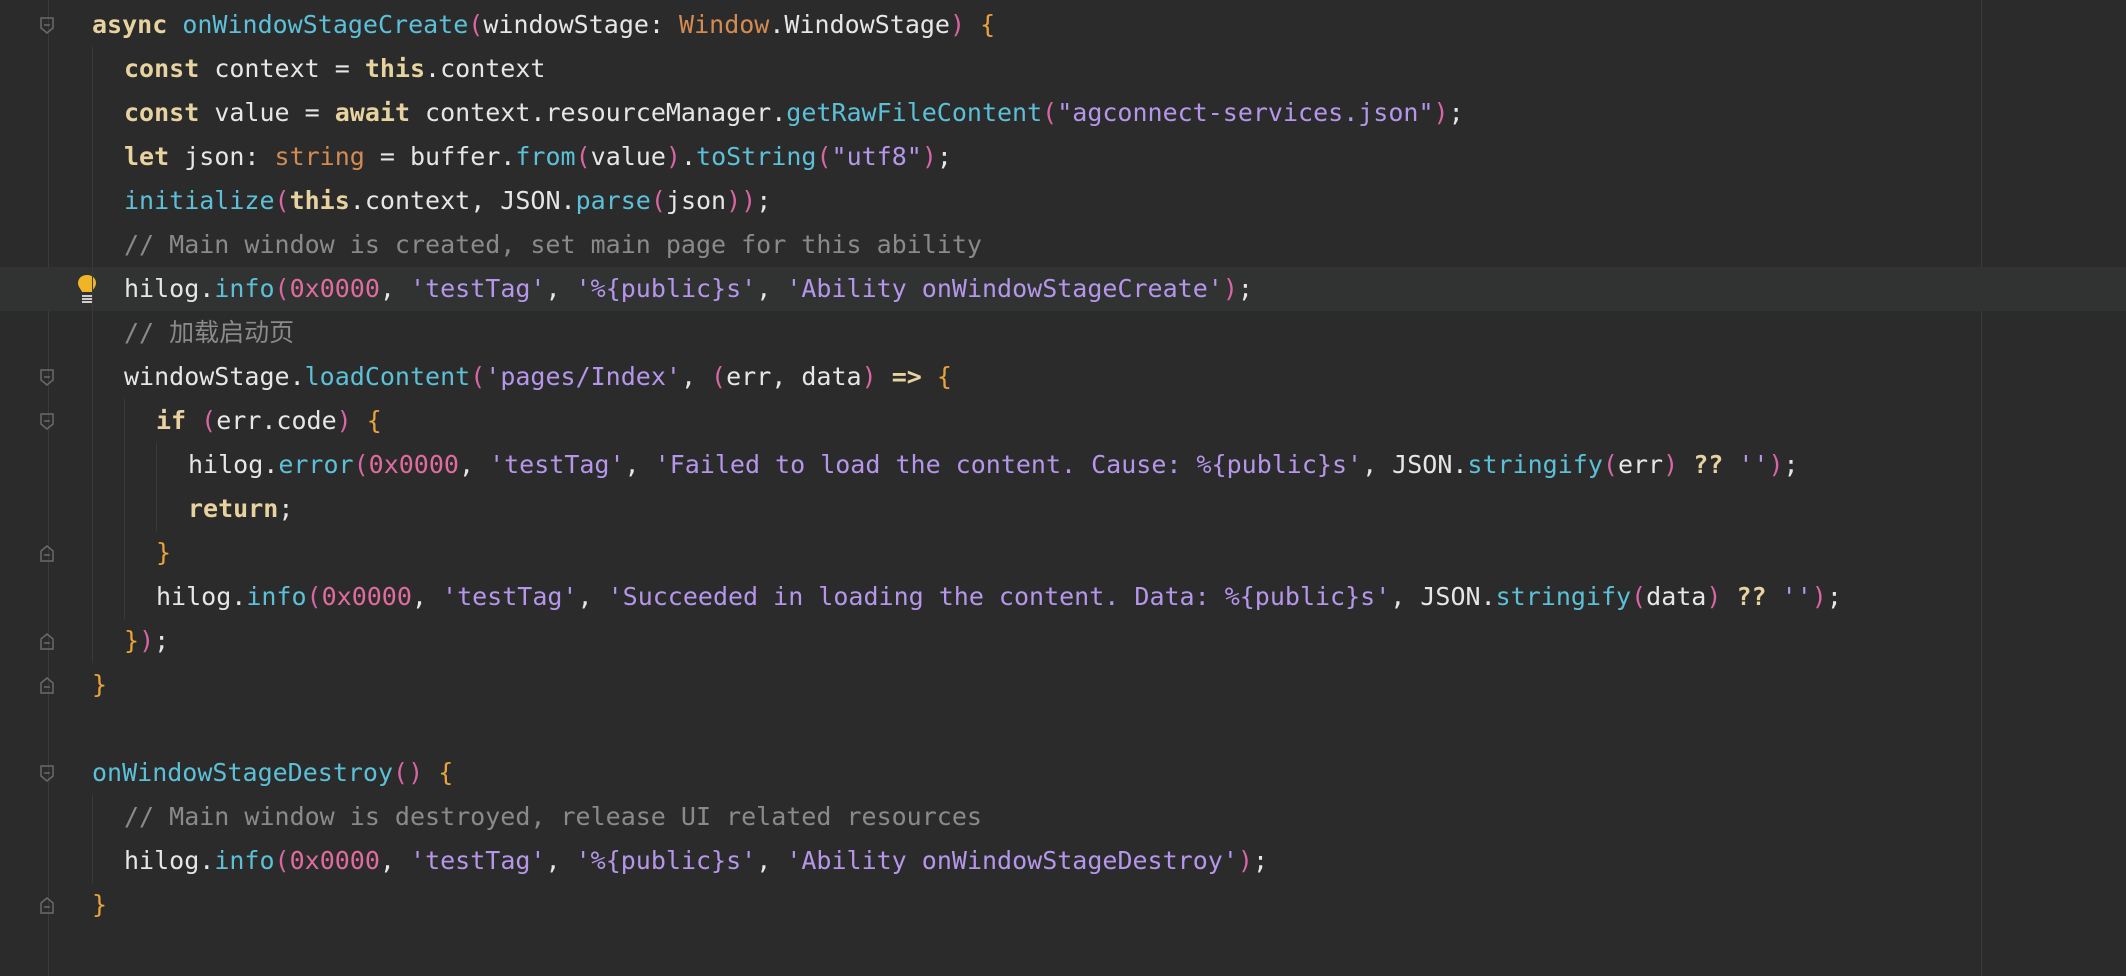  I want to click on code-token: this, so click(319, 200).